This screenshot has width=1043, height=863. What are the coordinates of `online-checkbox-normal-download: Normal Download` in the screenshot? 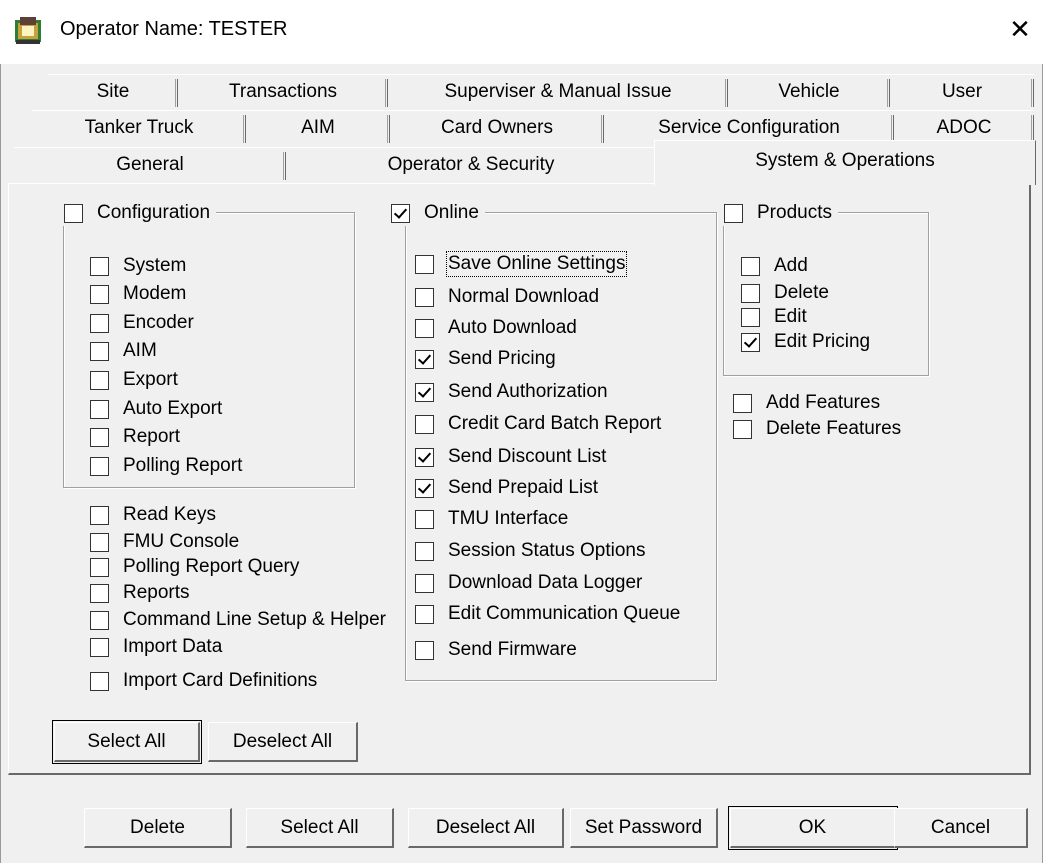 It's located at (507, 297).